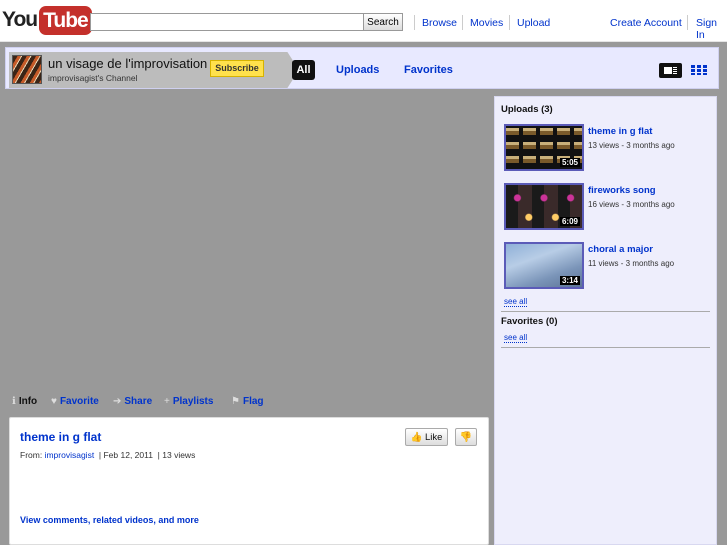  Describe the element at coordinates (357, 70) in the screenshot. I see `tab-uploads: Uploads` at that location.